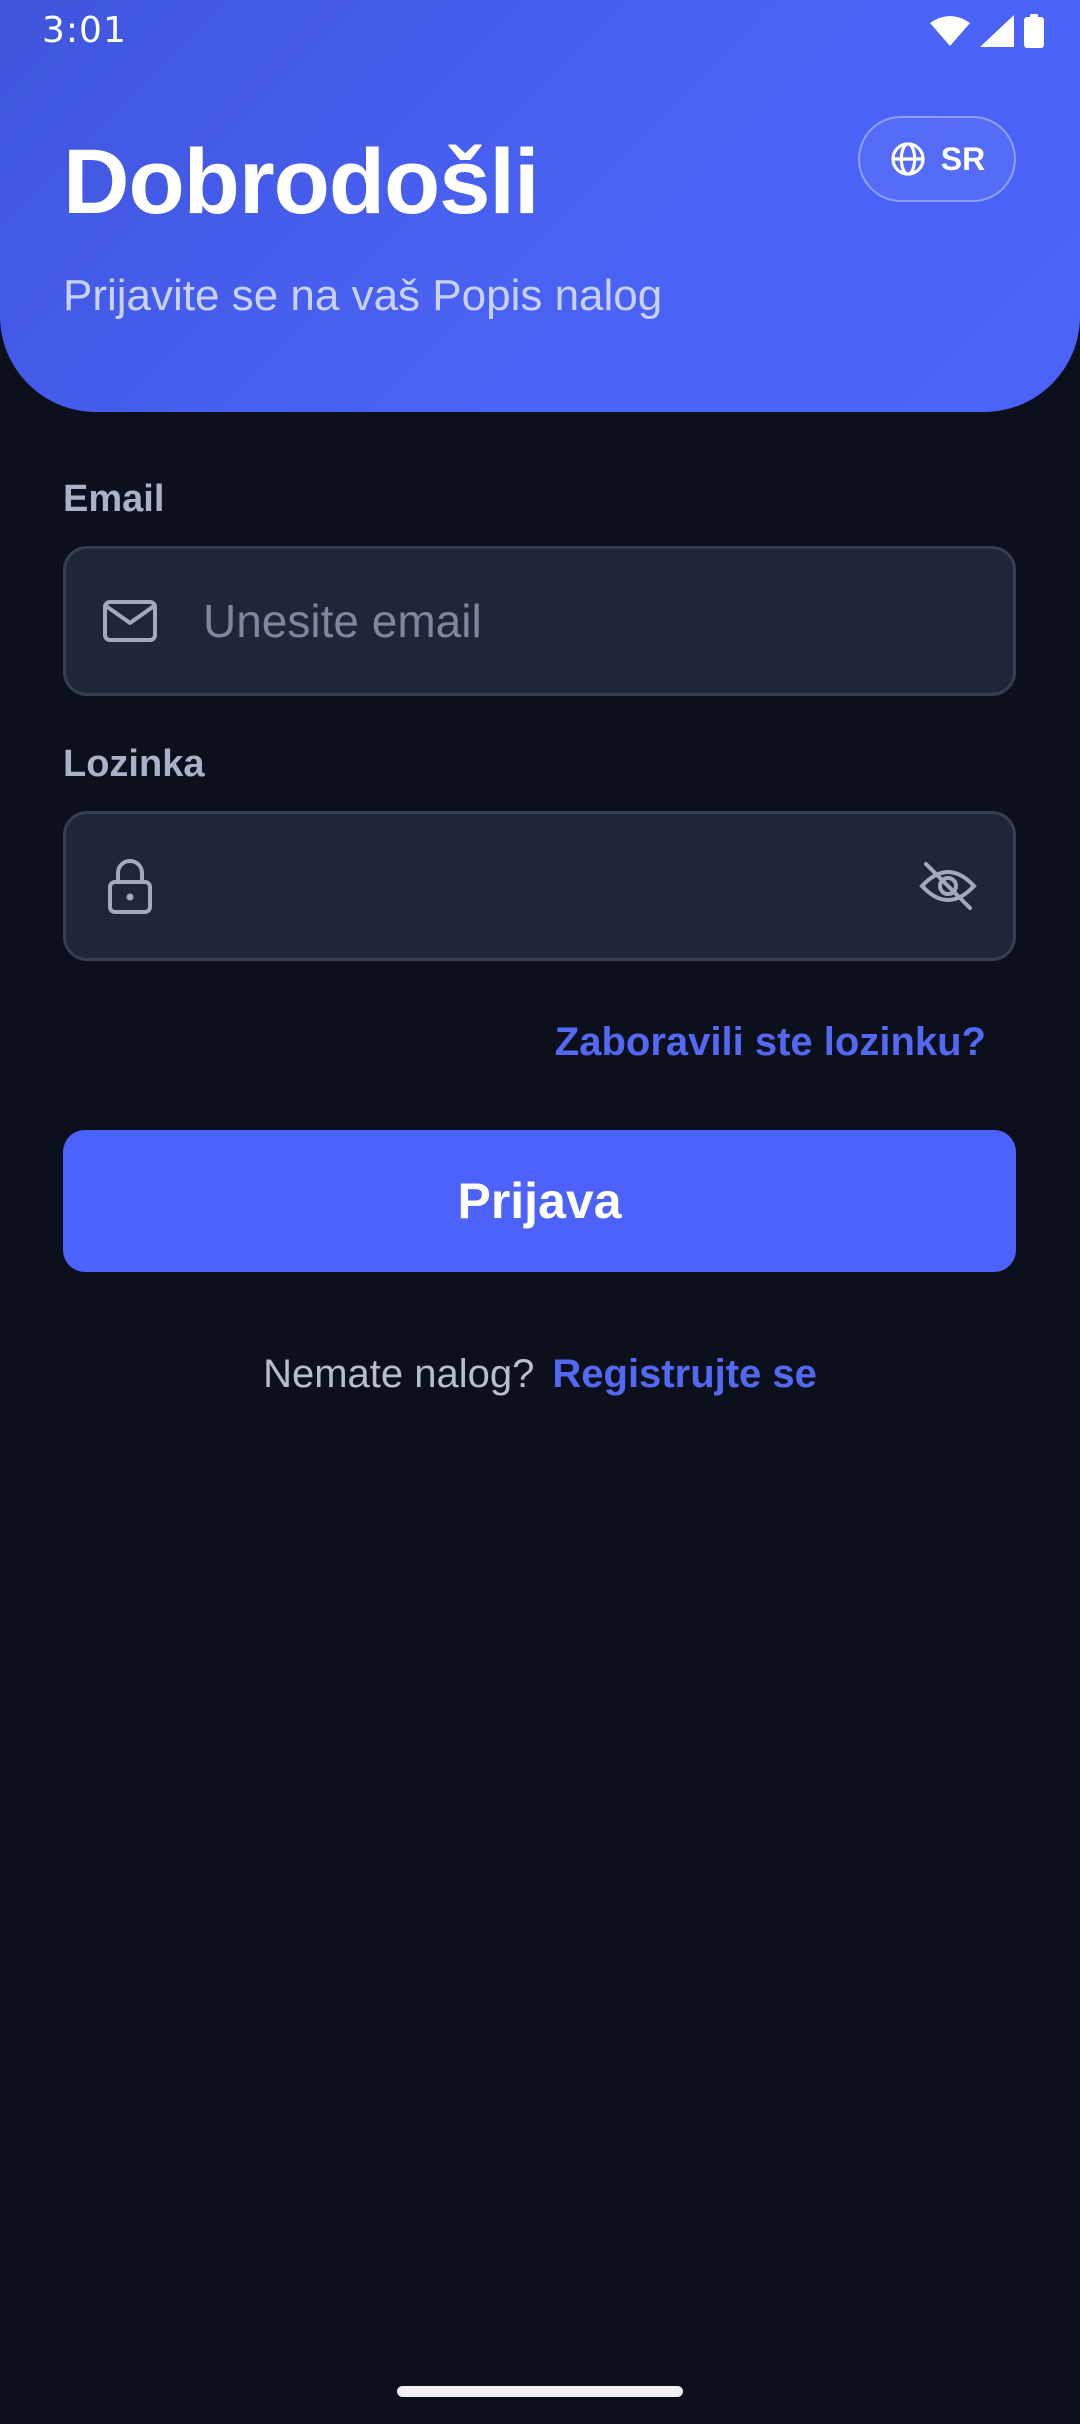 The width and height of the screenshot is (1080, 2424). I want to click on email-input, so click(547, 621).